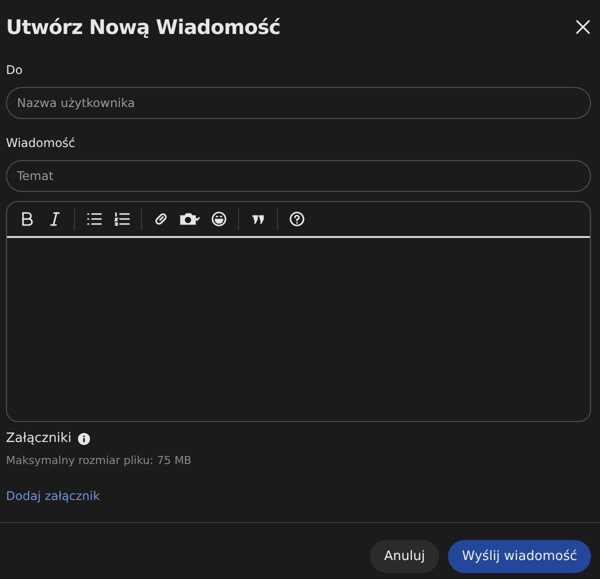  What do you see at coordinates (190, 219) in the screenshot?
I see `camera-icon` at bounding box center [190, 219].